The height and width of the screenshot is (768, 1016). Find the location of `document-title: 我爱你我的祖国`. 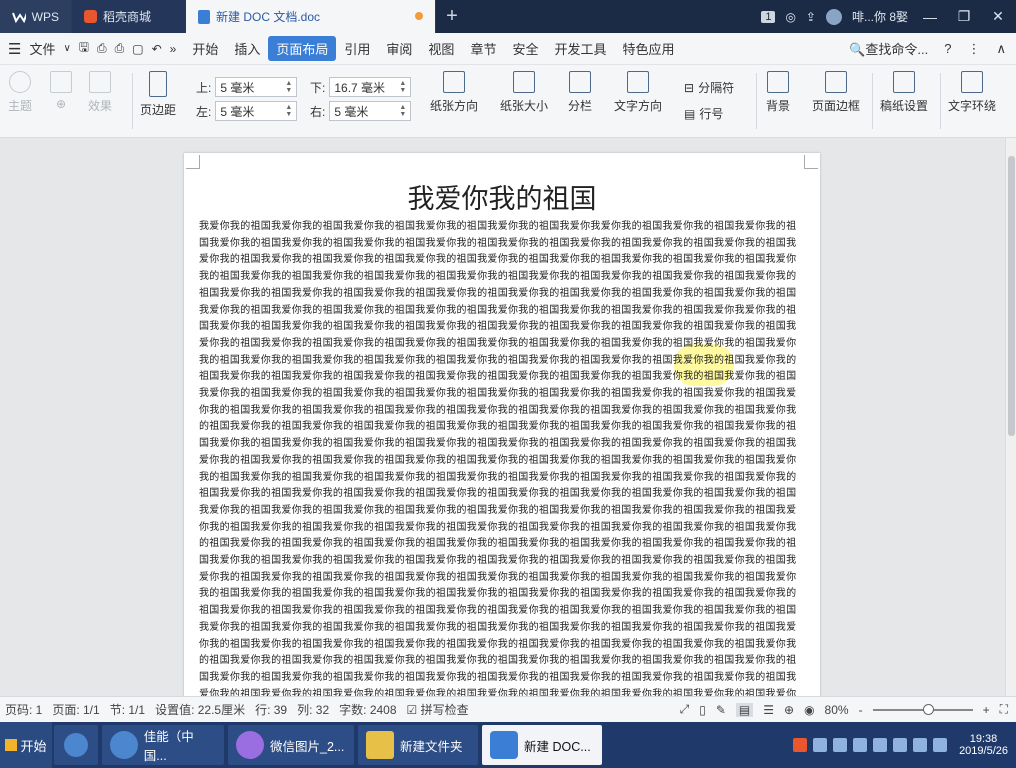

document-title: 我爱你我的祖国 is located at coordinates (502, 196).